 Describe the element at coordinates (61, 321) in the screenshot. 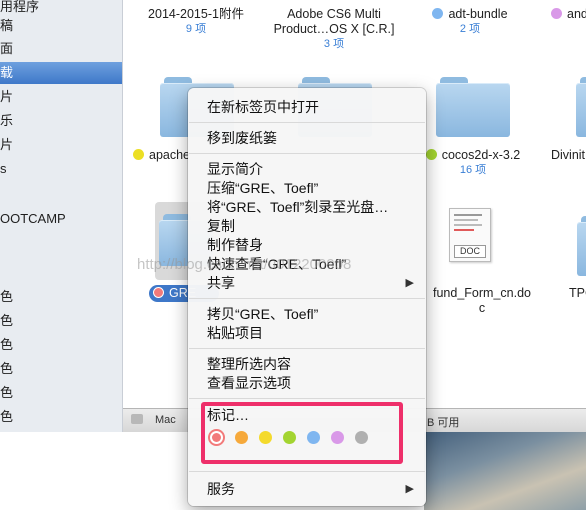

I see `sidebar-tag-orange: 色` at that location.